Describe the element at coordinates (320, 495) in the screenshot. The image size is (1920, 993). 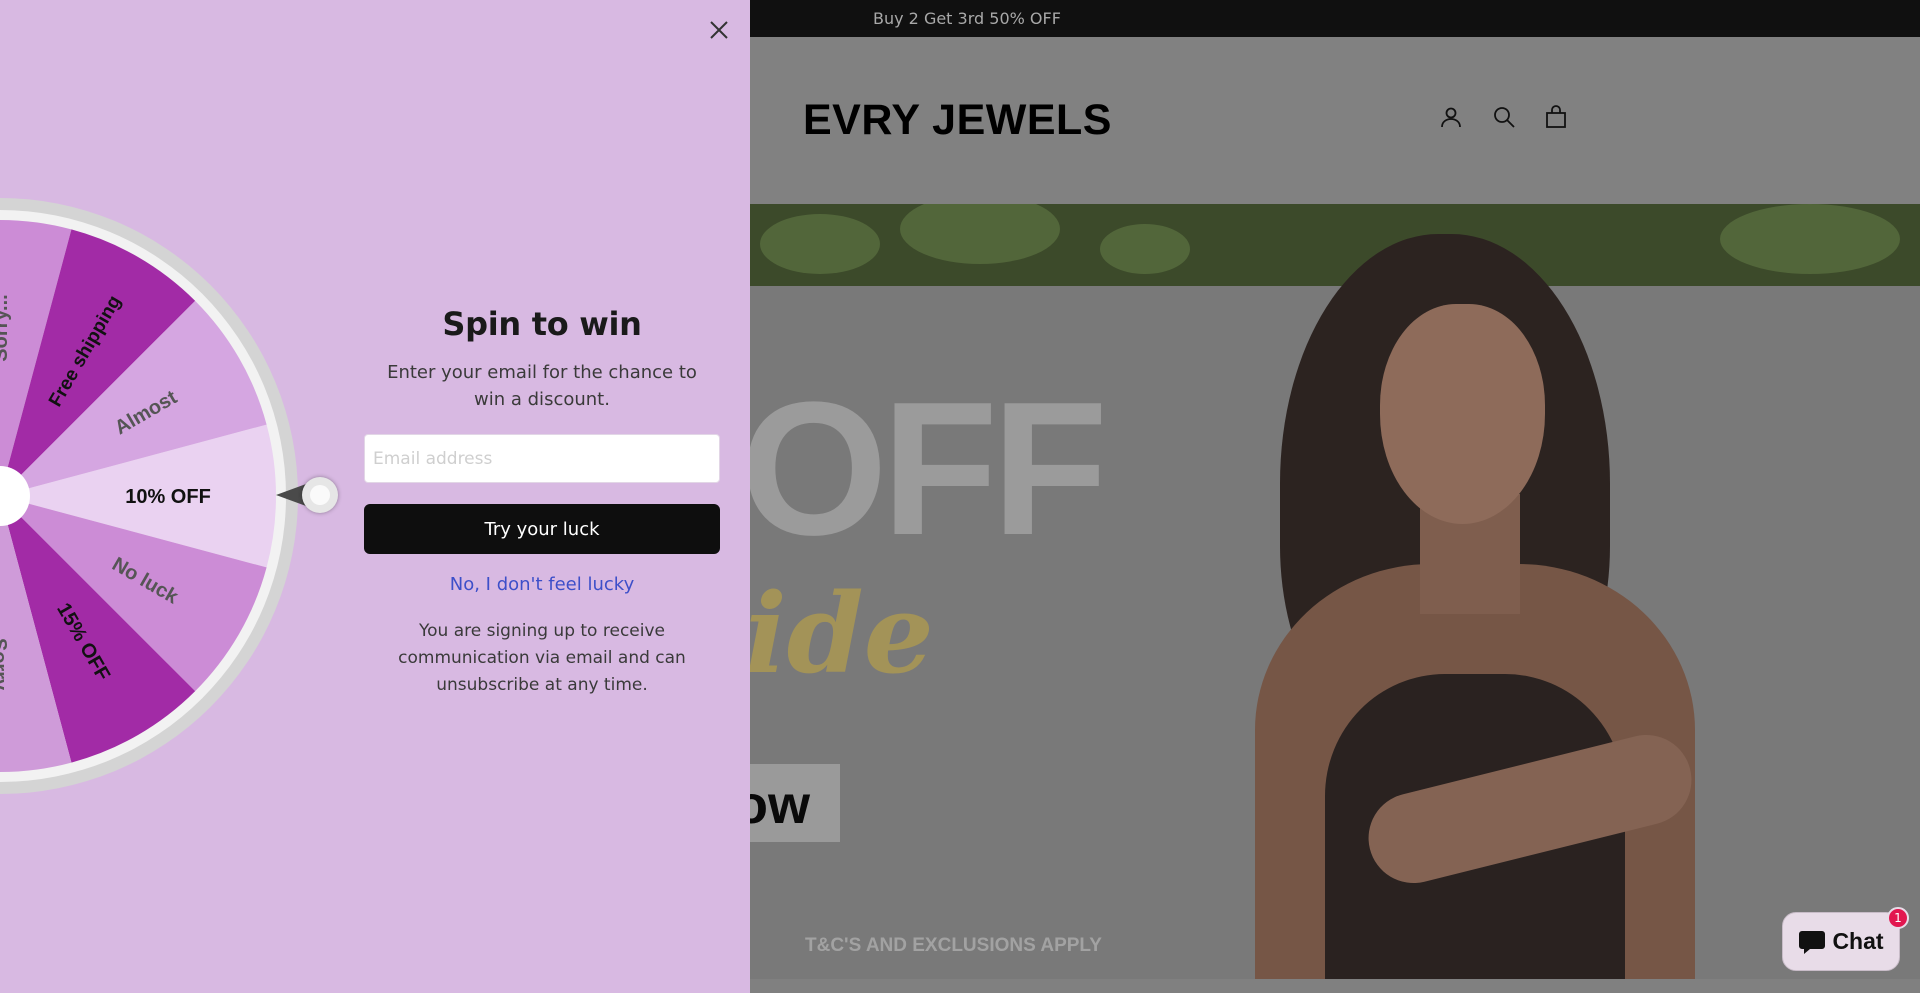
I see `wheel-pointer-knob` at that location.